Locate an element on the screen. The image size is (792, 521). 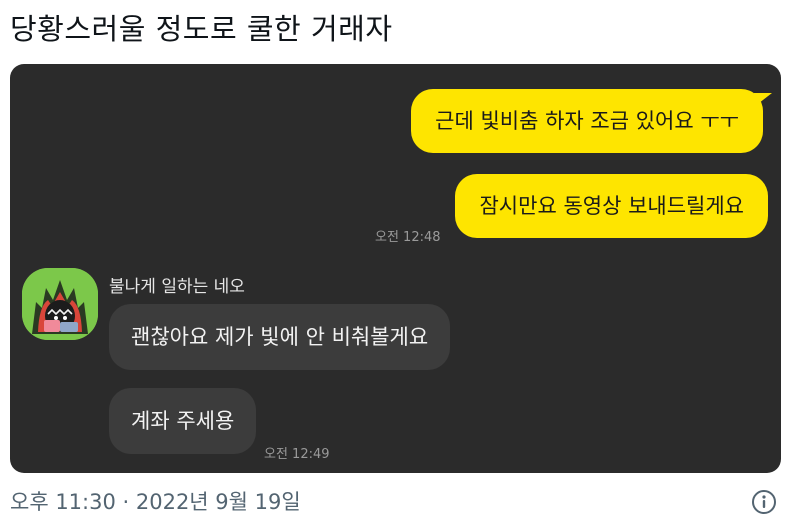
neo-character-avatar-icon is located at coordinates (60, 304).